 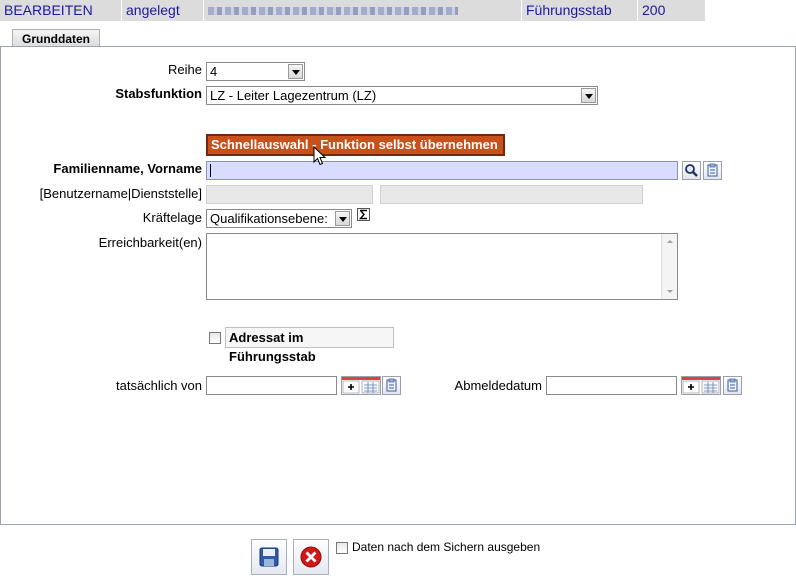 What do you see at coordinates (210, 170) in the screenshot?
I see `text-caret` at bounding box center [210, 170].